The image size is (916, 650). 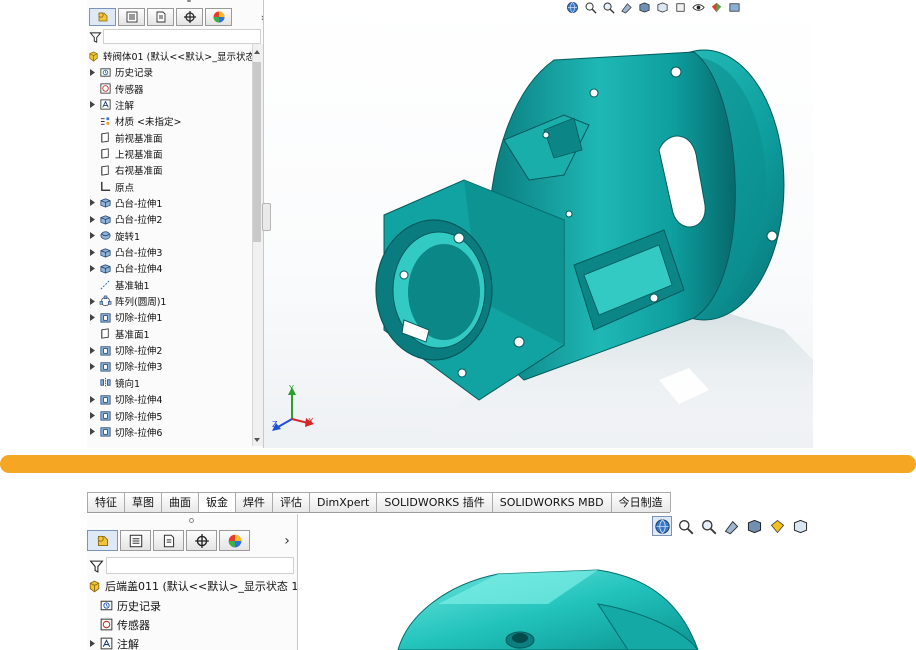 I want to click on tree-item: 切除-拉伸6, so click(x=125, y=432).